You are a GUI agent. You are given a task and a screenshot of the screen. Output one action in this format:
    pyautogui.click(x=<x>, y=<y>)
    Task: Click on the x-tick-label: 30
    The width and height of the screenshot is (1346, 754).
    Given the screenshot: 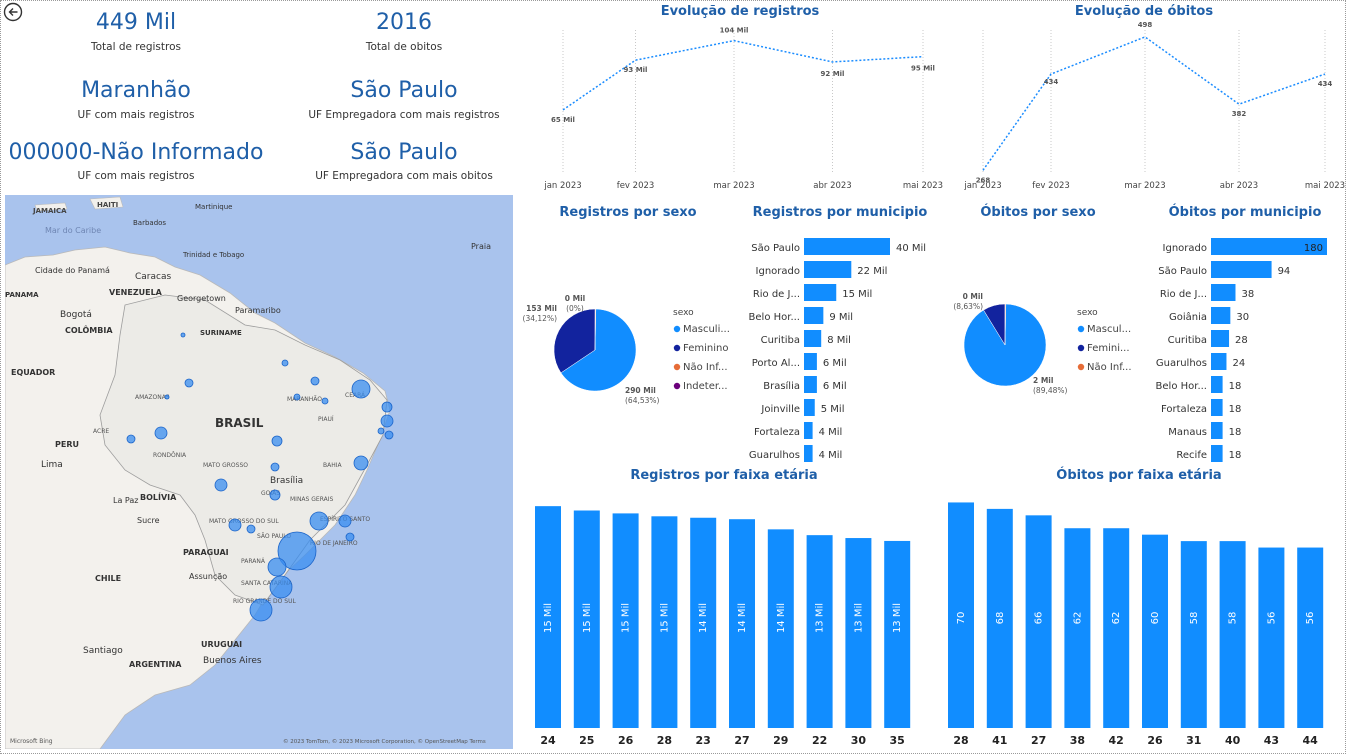 What is the action you would take?
    pyautogui.click(x=859, y=740)
    